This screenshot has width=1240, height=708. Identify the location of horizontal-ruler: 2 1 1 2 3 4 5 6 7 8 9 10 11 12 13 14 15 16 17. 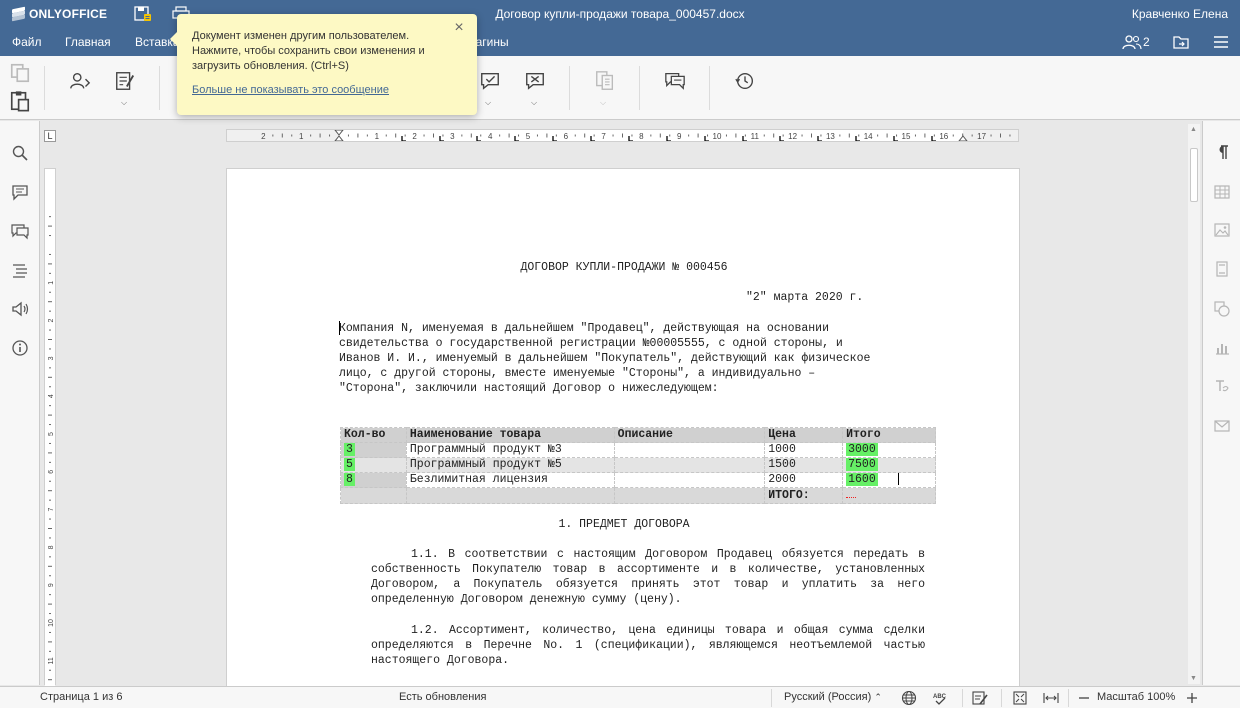
(622, 135).